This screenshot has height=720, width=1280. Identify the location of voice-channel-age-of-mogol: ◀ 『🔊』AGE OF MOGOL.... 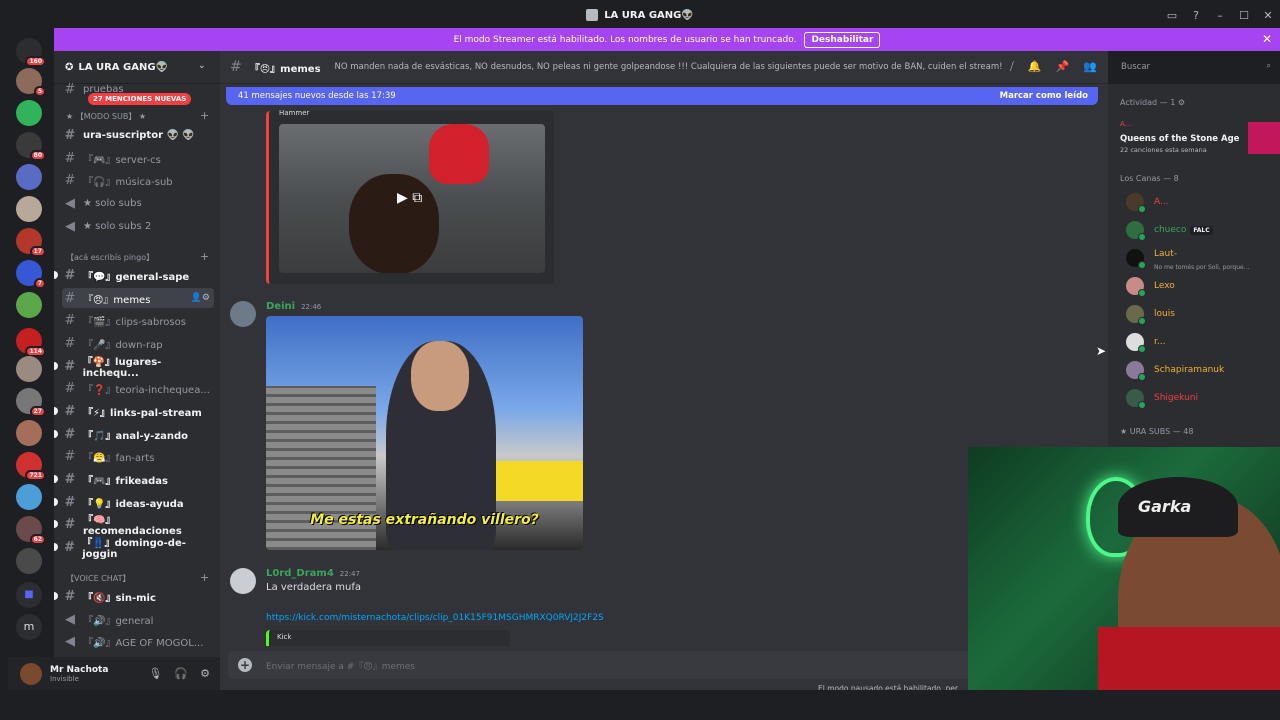
(138, 641).